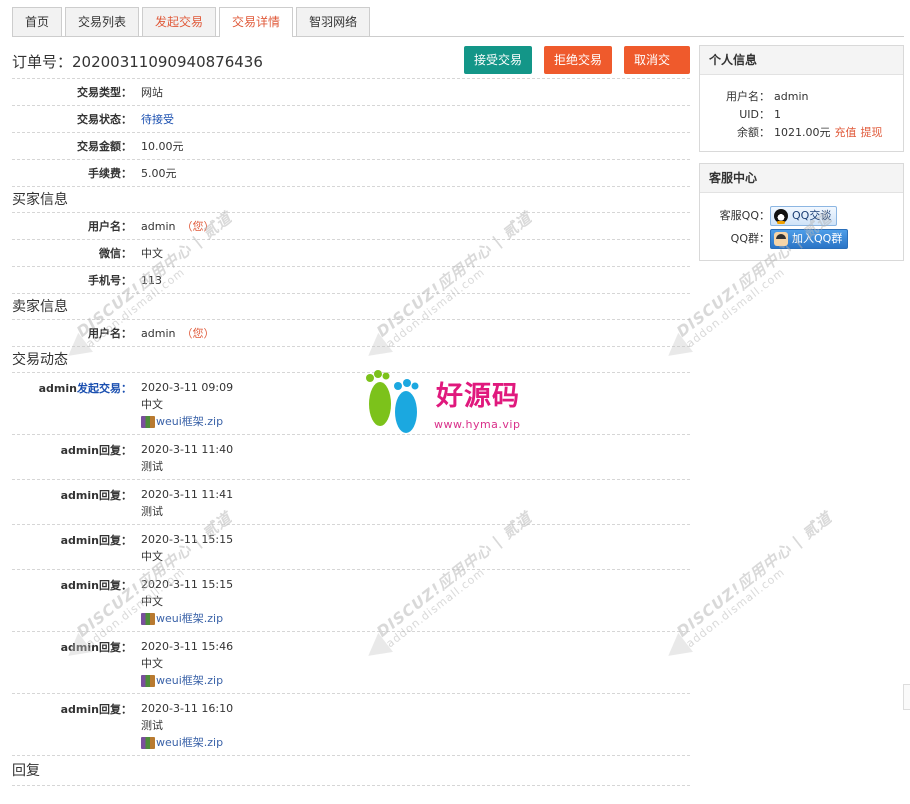  Describe the element at coordinates (750, 238) in the screenshot. I see `kv-label: QQ群：` at that location.